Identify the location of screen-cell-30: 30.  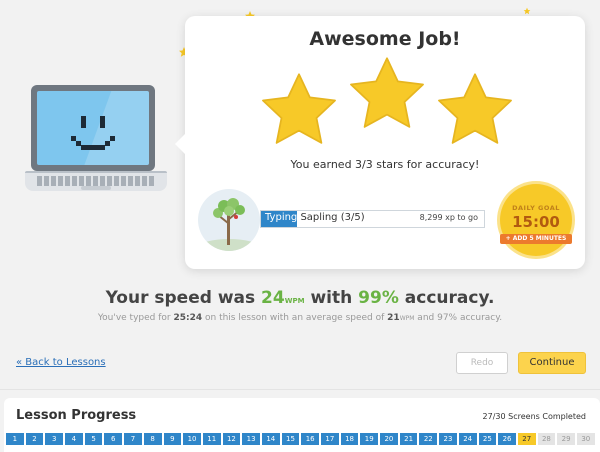
(585, 439).